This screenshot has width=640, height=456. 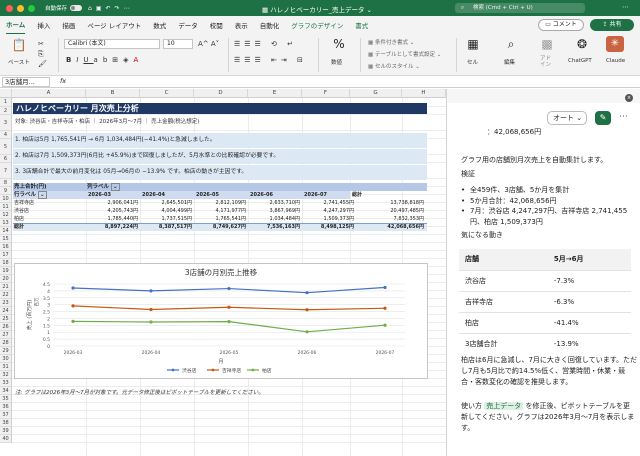 What do you see at coordinates (6, 295) in the screenshot?
I see `row-header: 22` at bounding box center [6, 295].